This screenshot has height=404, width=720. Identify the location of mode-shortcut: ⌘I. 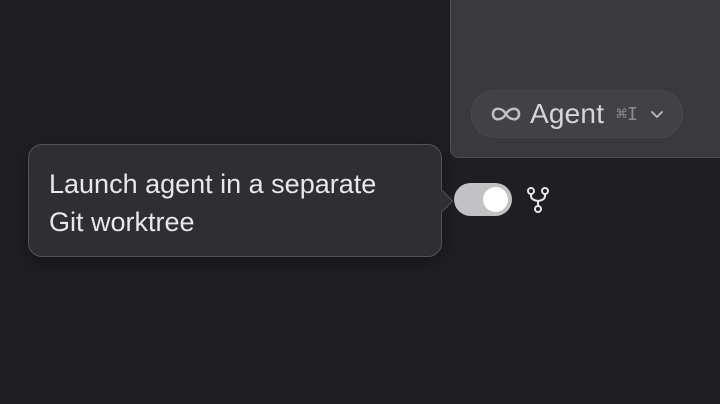
(627, 114).